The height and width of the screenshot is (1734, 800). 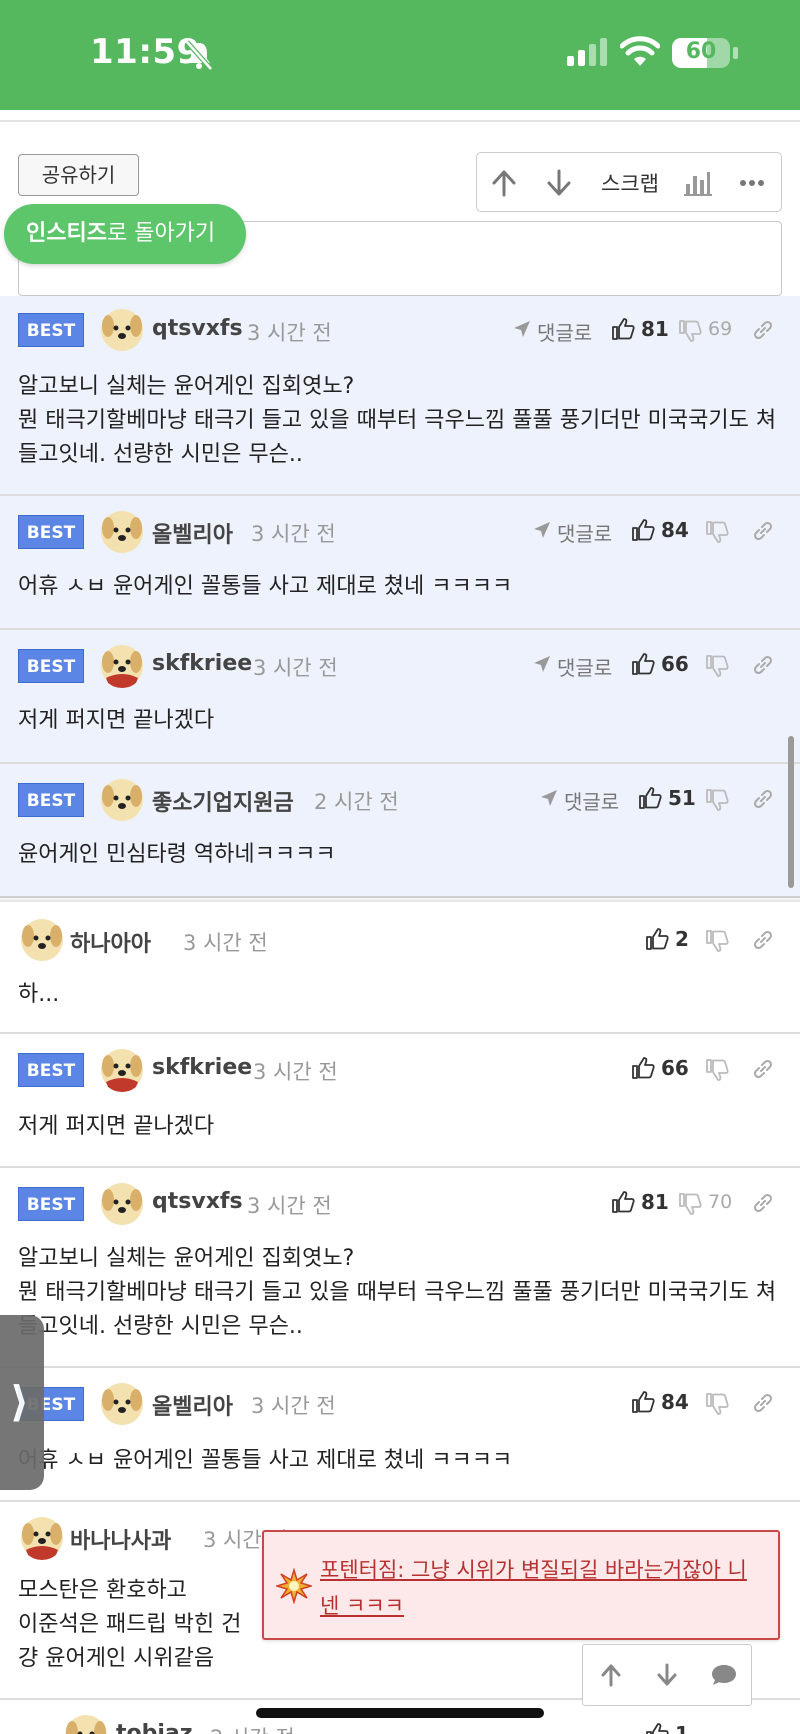 What do you see at coordinates (724, 1675) in the screenshot?
I see `comment-bubble-icon` at bounding box center [724, 1675].